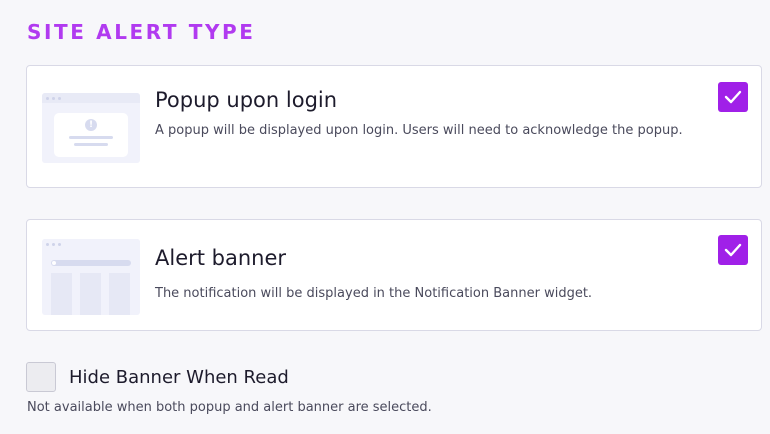  What do you see at coordinates (54, 263) in the screenshot?
I see `preview-banner-dot` at bounding box center [54, 263].